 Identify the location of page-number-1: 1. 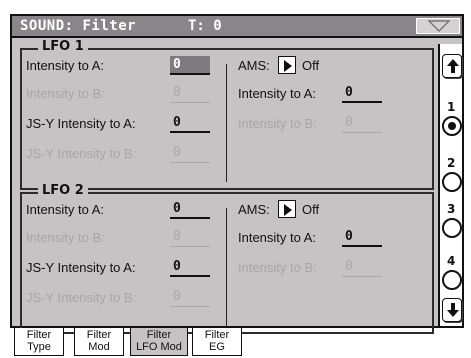
(451, 107).